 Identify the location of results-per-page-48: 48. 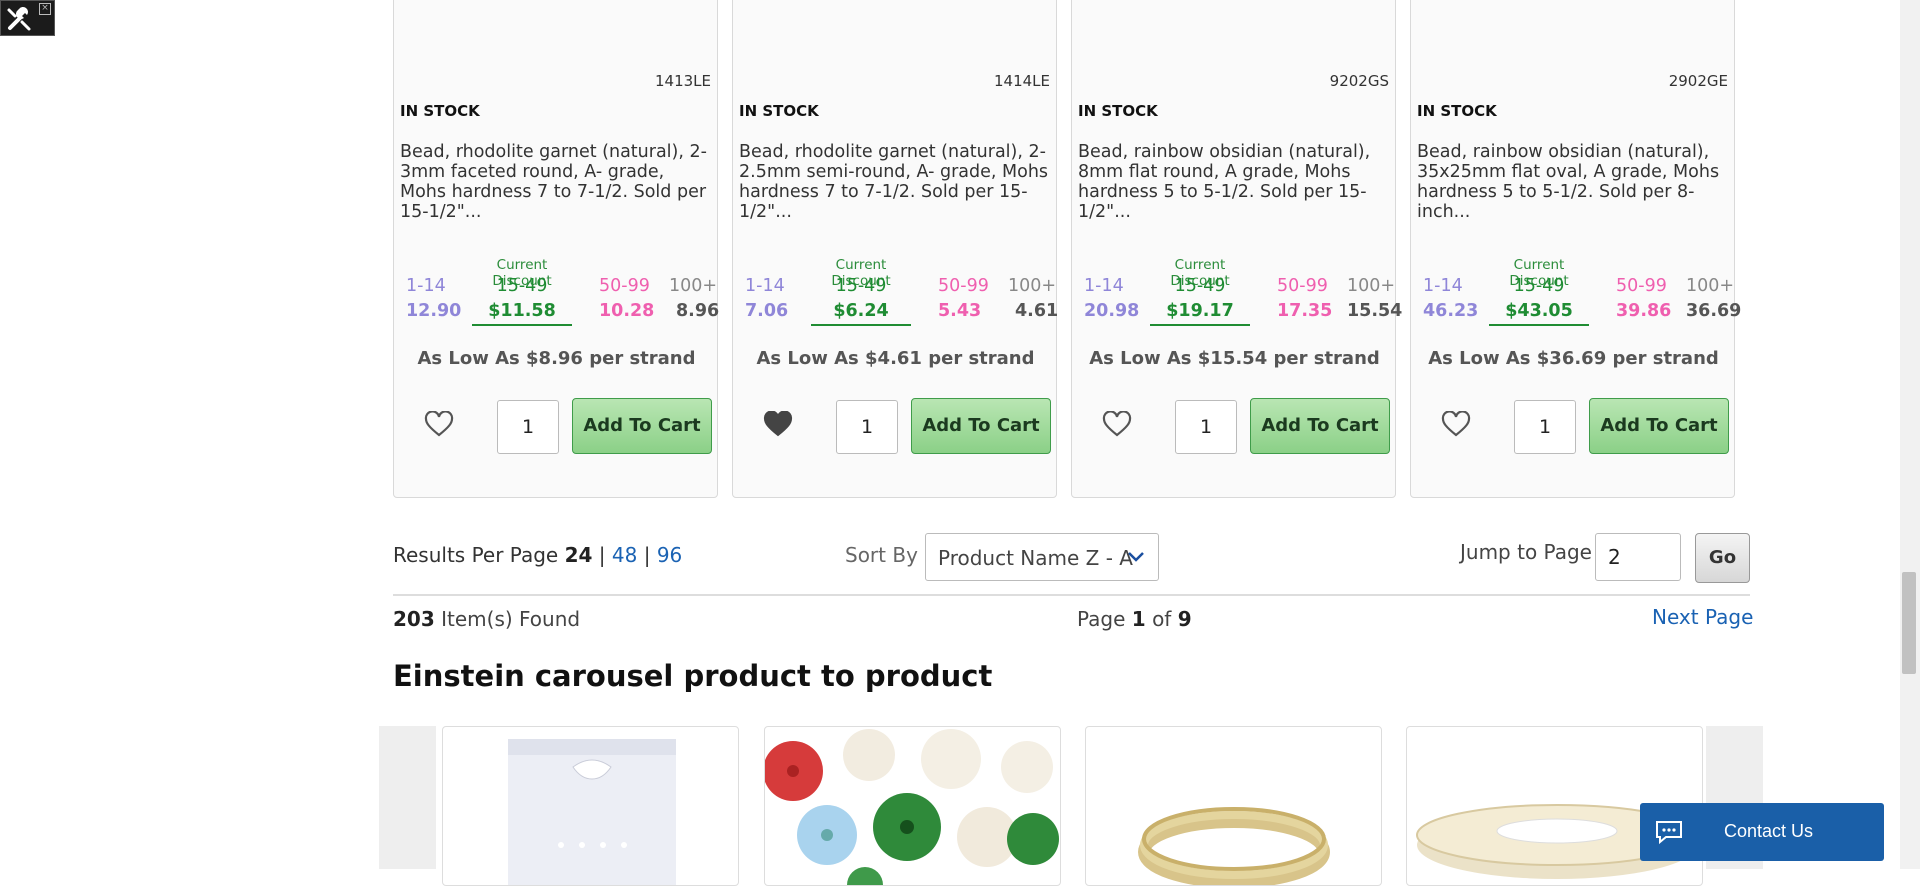
(624, 555).